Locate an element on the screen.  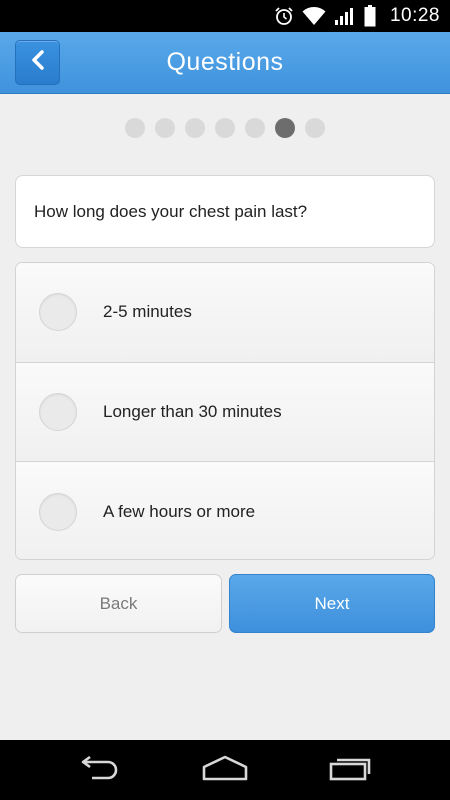
status-bar: 10:28 is located at coordinates (225, 16).